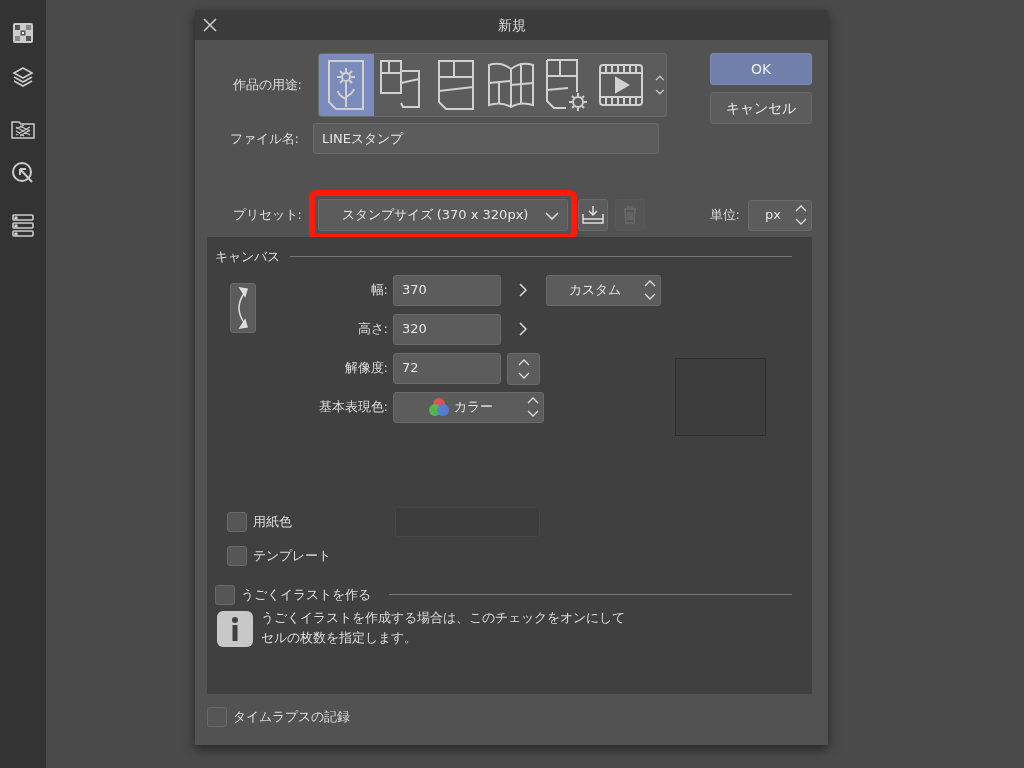 This screenshot has width=1024, height=768. I want to click on page-settings-icon, so click(565, 85).